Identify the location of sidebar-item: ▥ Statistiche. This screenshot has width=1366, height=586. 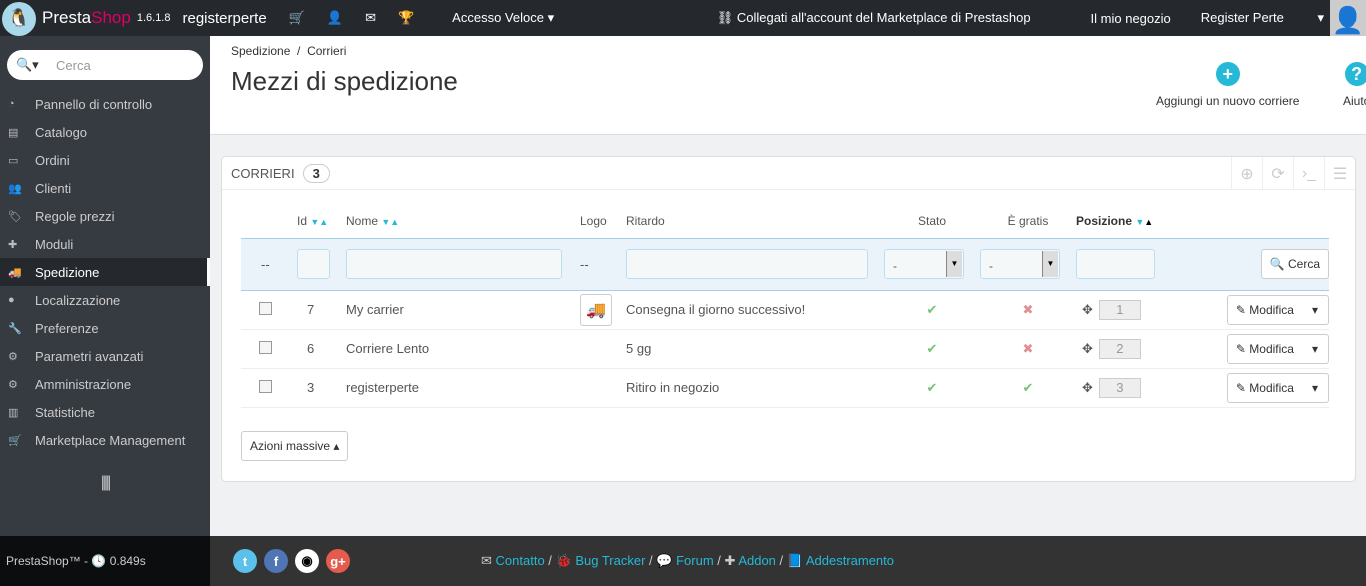
(105, 412).